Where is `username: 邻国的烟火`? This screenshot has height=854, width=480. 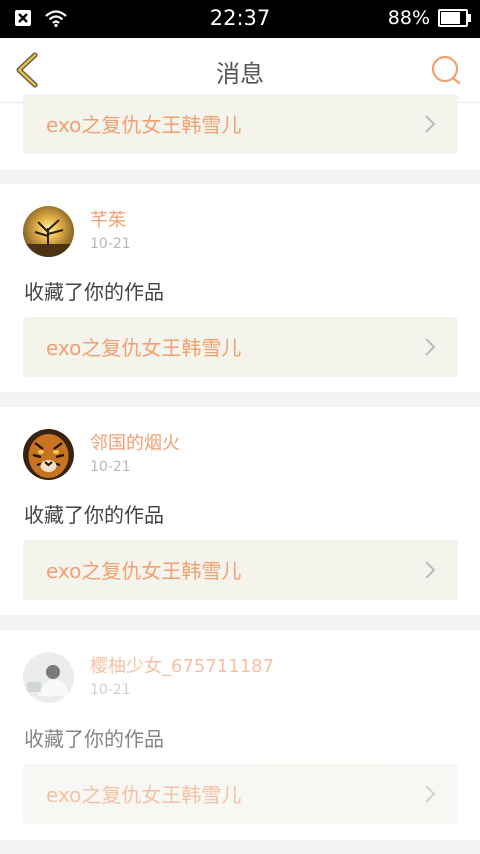
username: 邻国的烟火 is located at coordinates (135, 444).